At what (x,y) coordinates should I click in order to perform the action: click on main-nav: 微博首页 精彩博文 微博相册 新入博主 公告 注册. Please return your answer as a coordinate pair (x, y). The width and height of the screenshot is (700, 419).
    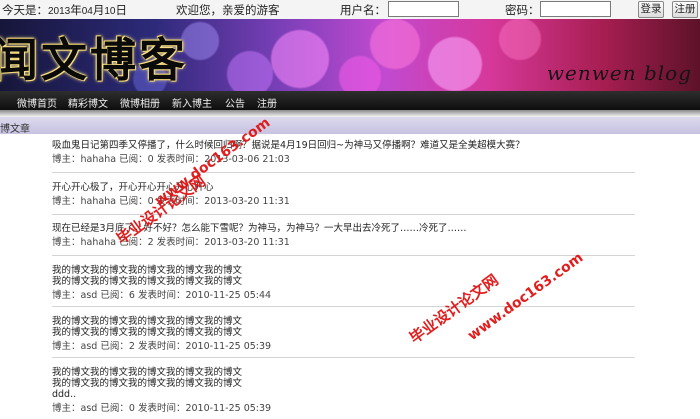
    Looking at the image, I should click on (350, 100).